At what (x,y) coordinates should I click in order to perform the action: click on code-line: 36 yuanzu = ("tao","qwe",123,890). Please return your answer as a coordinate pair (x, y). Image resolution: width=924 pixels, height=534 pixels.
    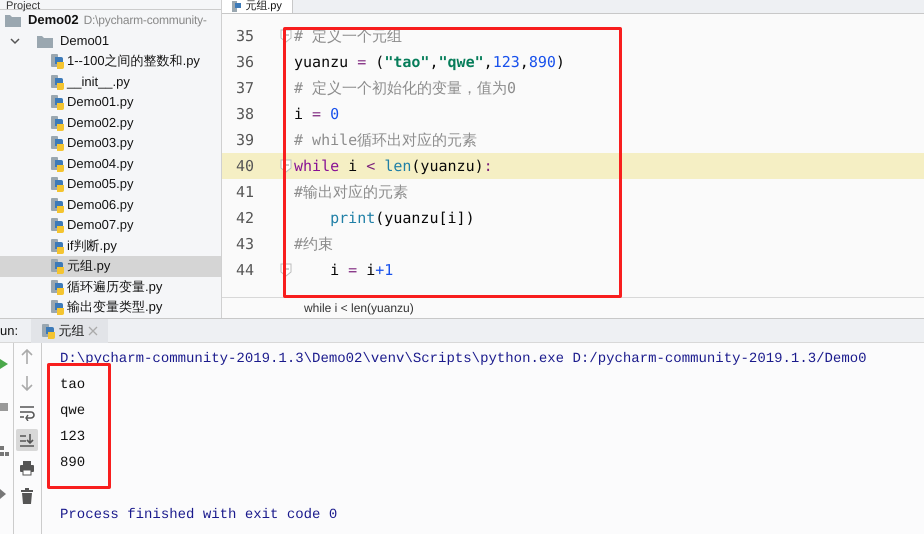
    Looking at the image, I should click on (573, 62).